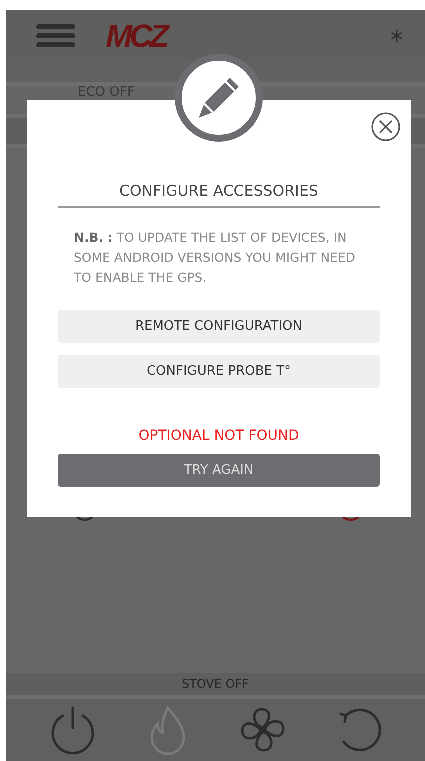 This screenshot has width=425, height=761. What do you see at coordinates (219, 371) in the screenshot?
I see `option-button: CONFIGURE PROBE T°` at bounding box center [219, 371].